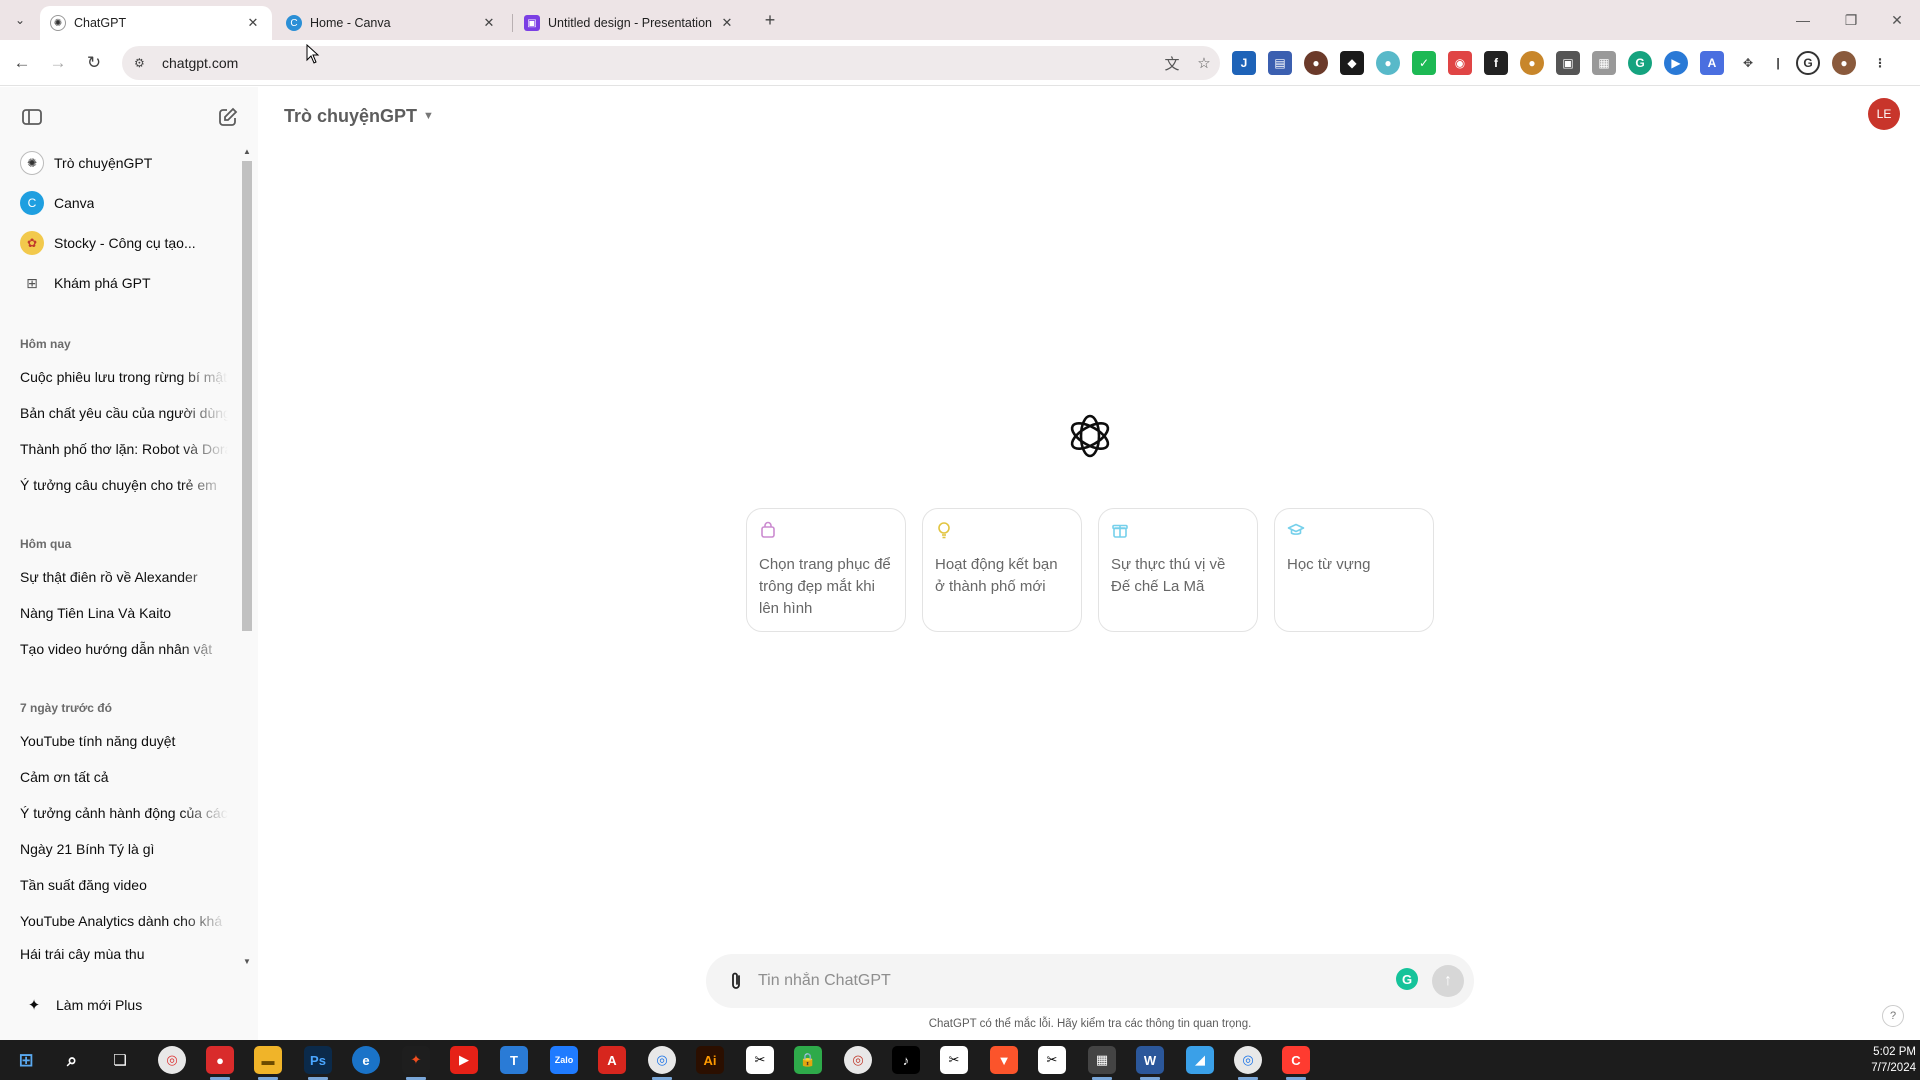 This screenshot has height=1080, width=1920. I want to click on scrollbar-thumb, so click(247, 396).